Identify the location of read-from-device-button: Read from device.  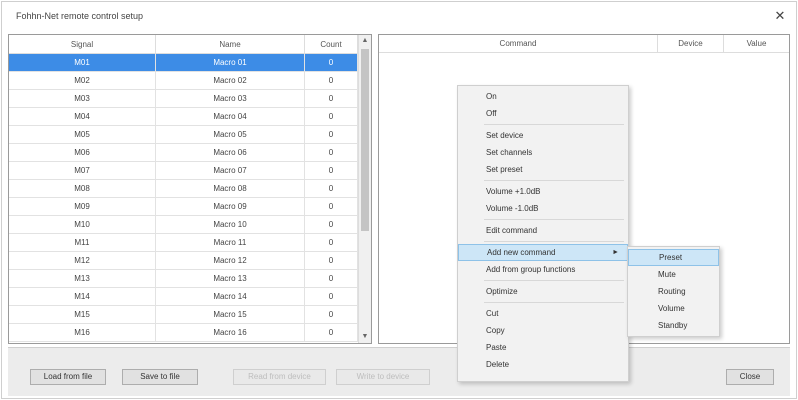
(279, 377).